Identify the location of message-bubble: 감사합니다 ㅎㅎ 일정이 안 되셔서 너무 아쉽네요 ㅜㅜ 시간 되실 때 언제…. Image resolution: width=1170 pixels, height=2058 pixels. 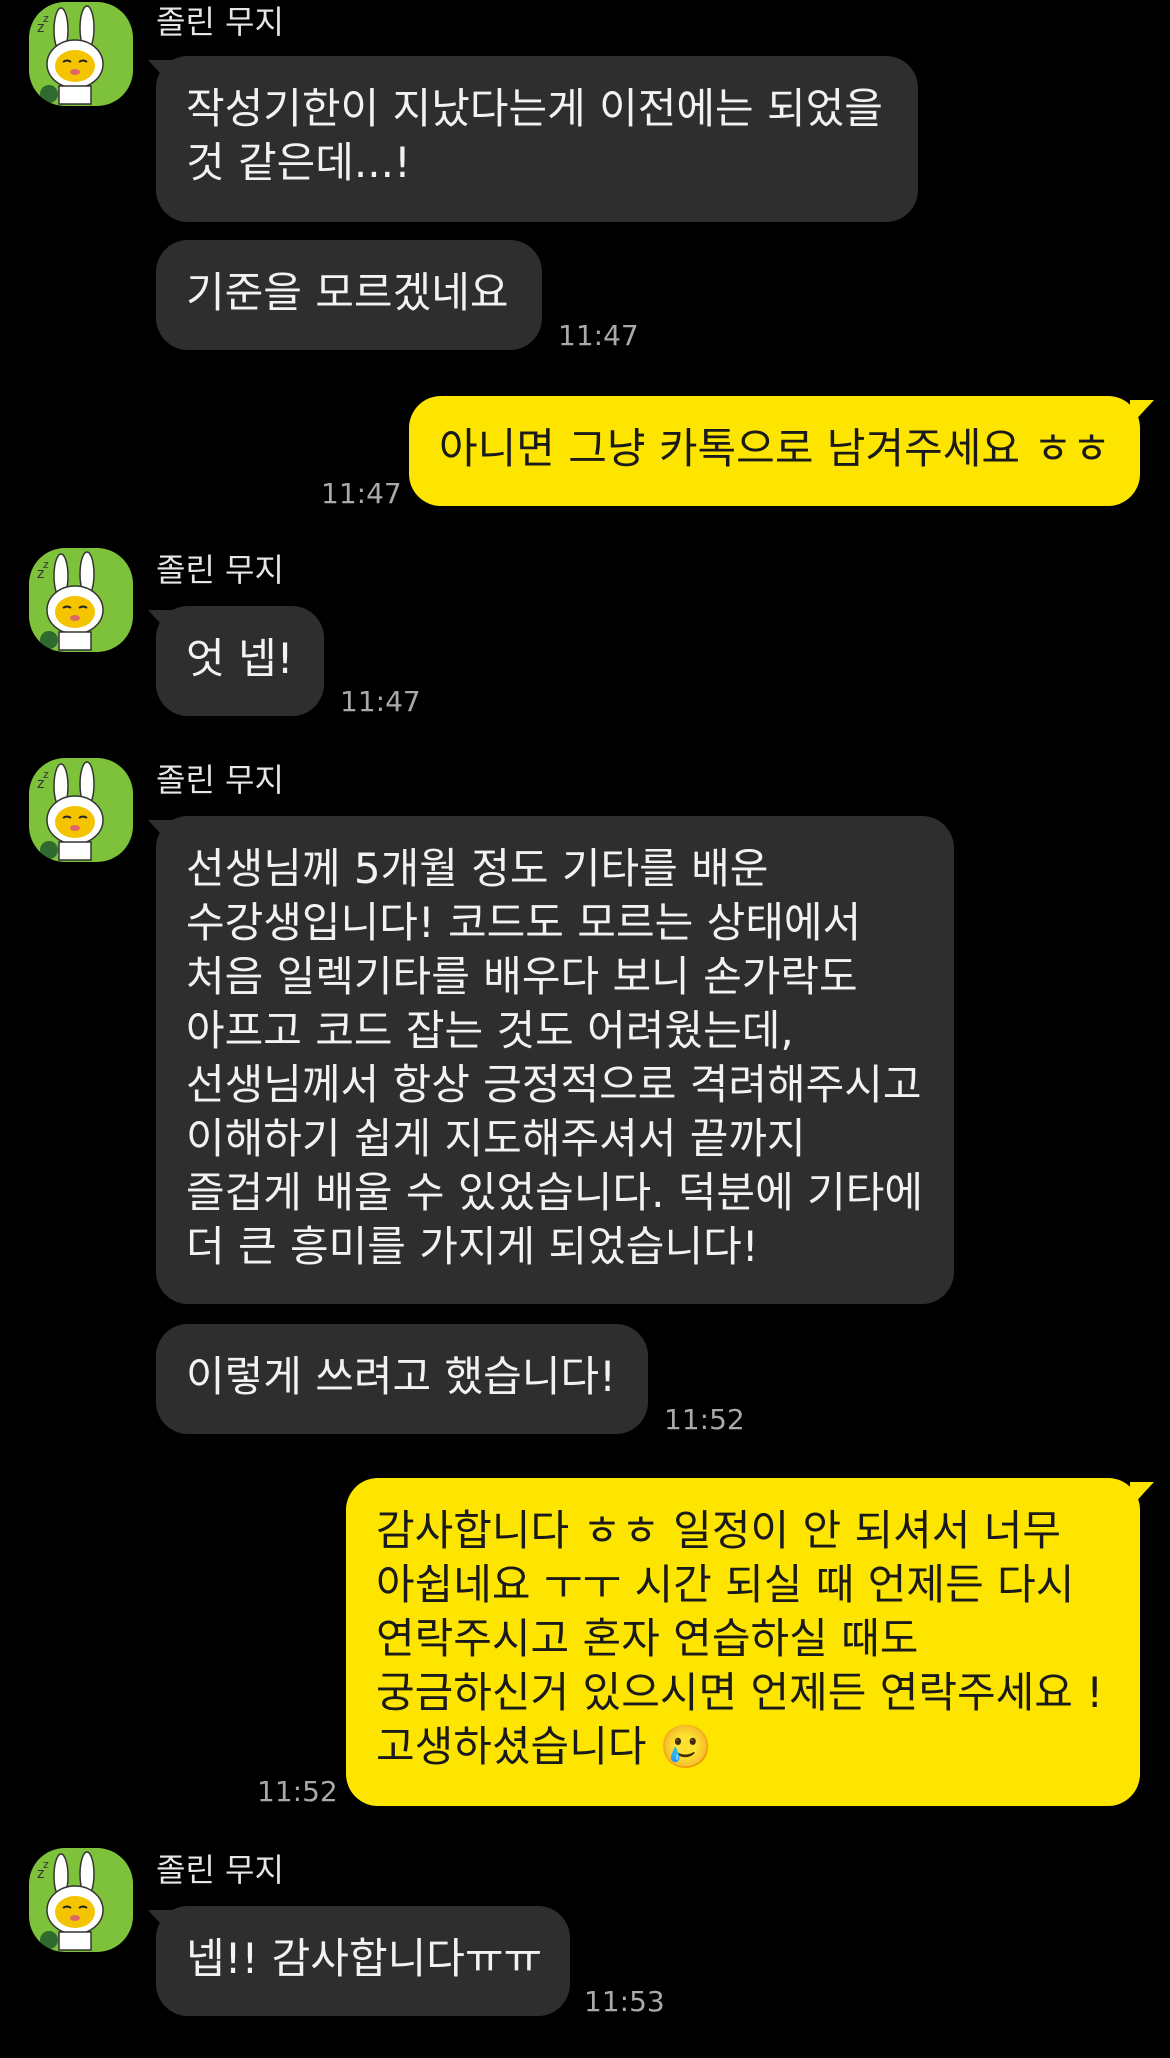
(743, 1642).